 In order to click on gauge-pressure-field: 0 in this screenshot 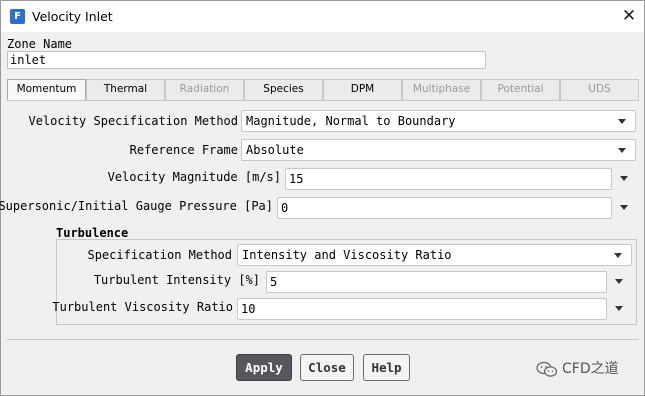, I will do `click(444, 208)`.